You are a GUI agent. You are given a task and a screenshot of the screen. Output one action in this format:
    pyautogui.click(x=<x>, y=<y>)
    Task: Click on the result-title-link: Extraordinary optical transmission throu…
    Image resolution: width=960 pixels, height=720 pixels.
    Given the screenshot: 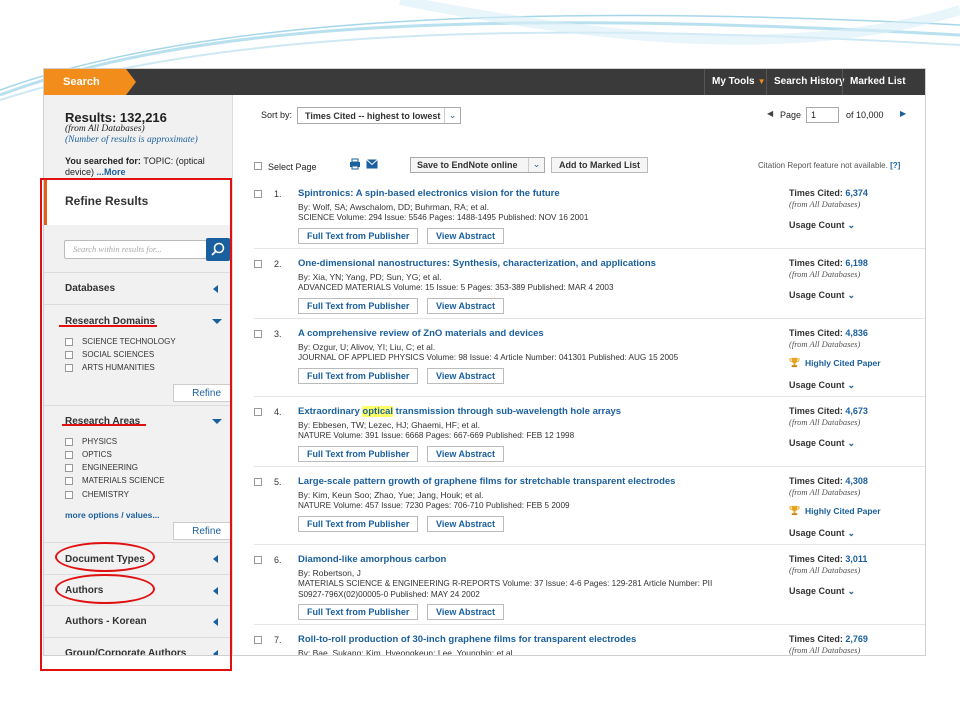 What is the action you would take?
    pyautogui.click(x=459, y=411)
    